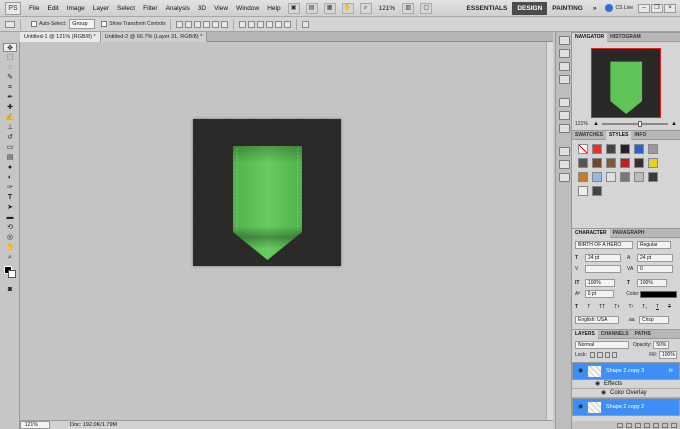 The width and height of the screenshot is (680, 429). I want to click on arrange-documents-icon: ▥, so click(408, 8).